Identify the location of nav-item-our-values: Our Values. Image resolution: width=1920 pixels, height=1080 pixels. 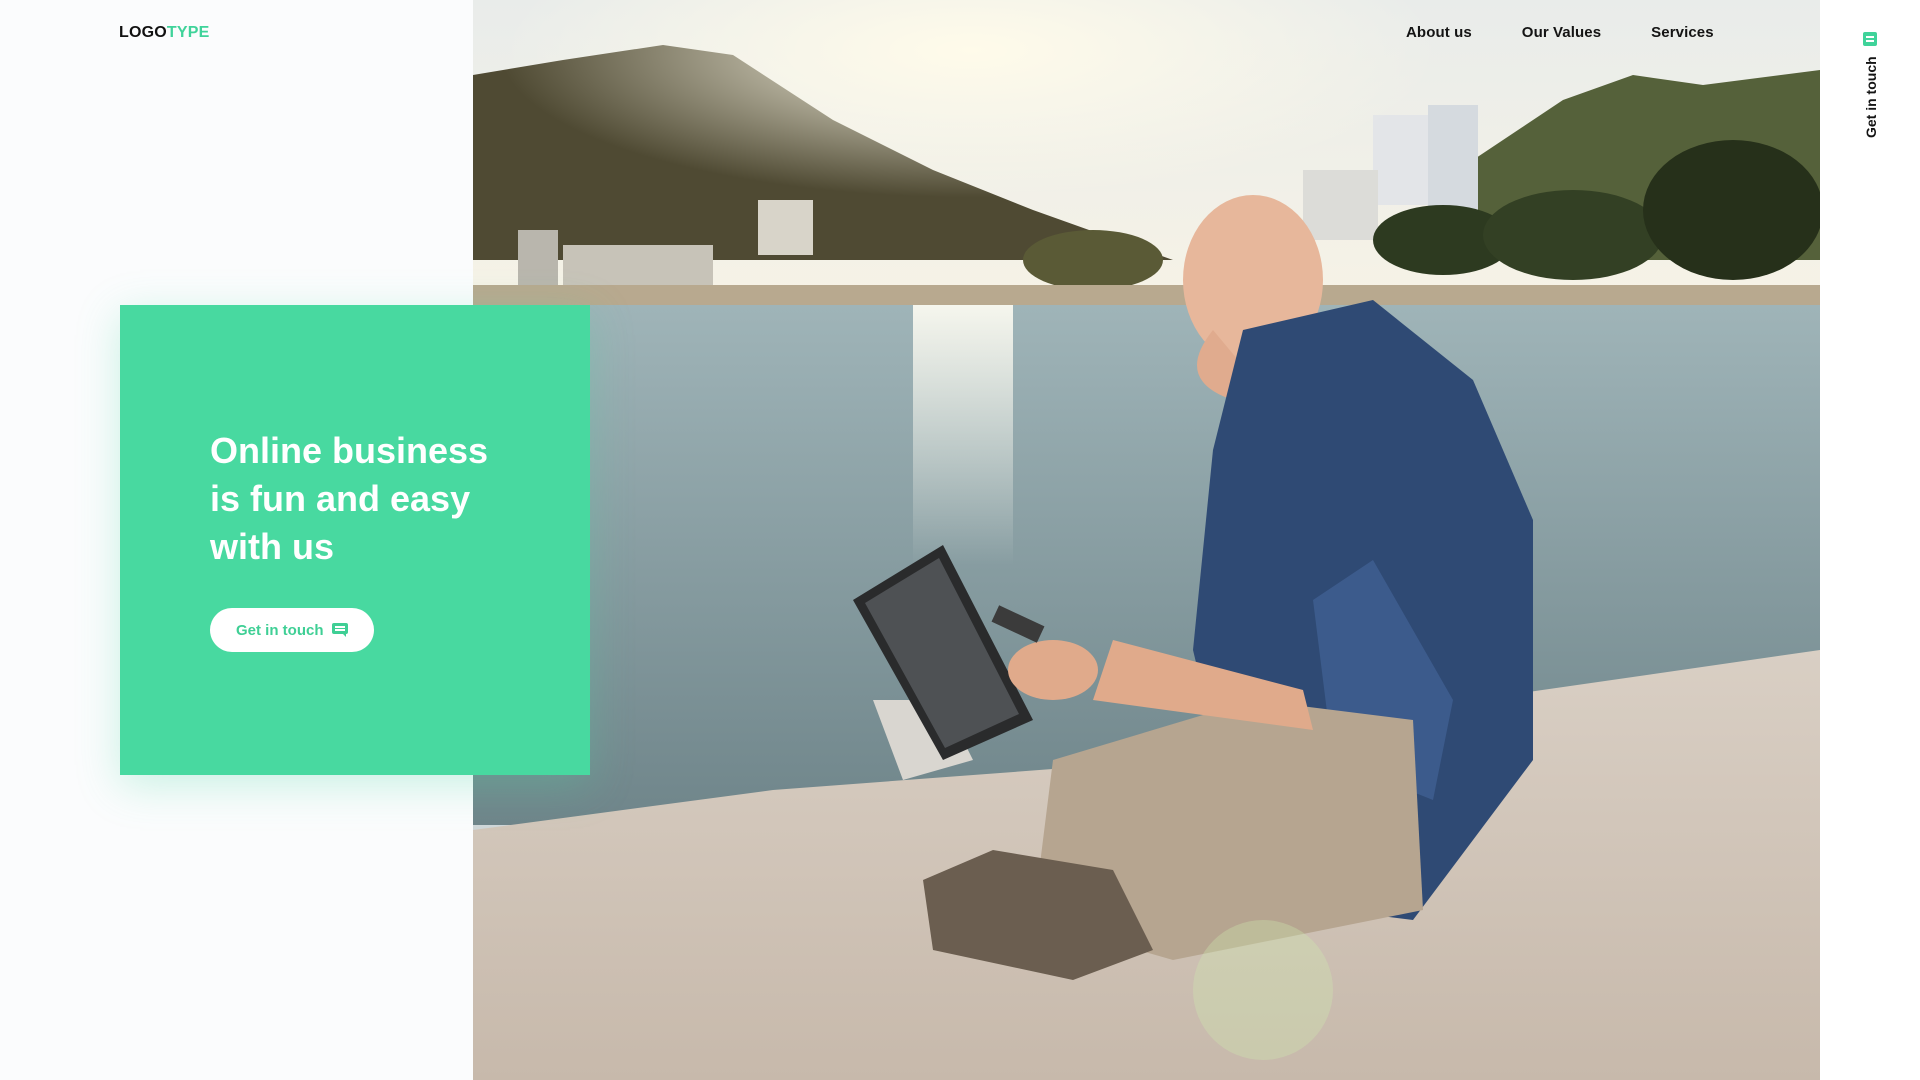
(1561, 32).